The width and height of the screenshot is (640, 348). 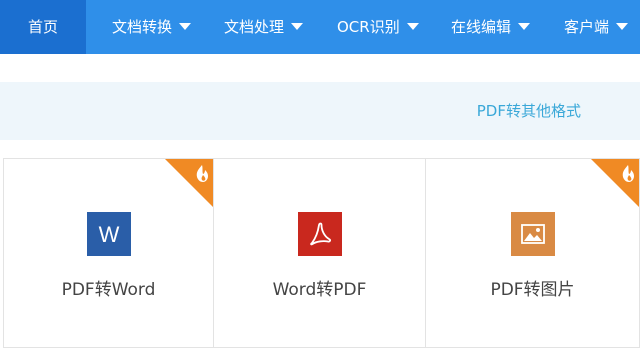 What do you see at coordinates (587, 27) in the screenshot?
I see `nav-item-label: 客户端` at bounding box center [587, 27].